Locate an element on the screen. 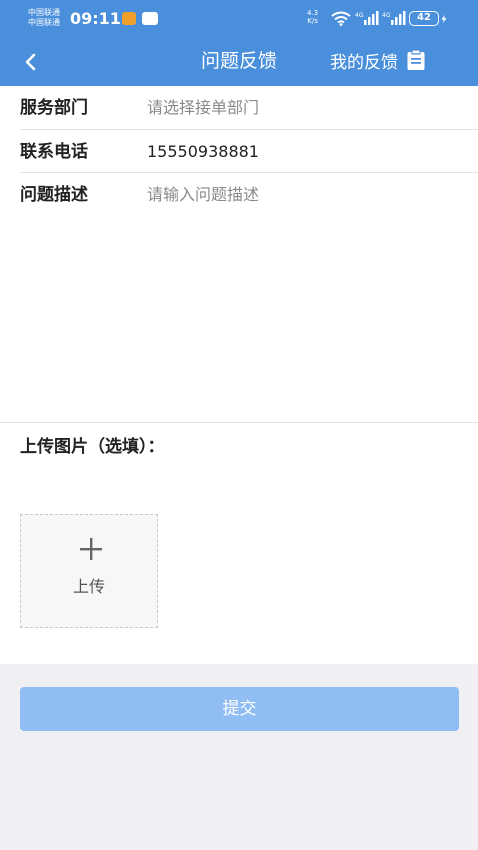 This screenshot has height=850, width=478. chevron-left-icon is located at coordinates (30, 62).